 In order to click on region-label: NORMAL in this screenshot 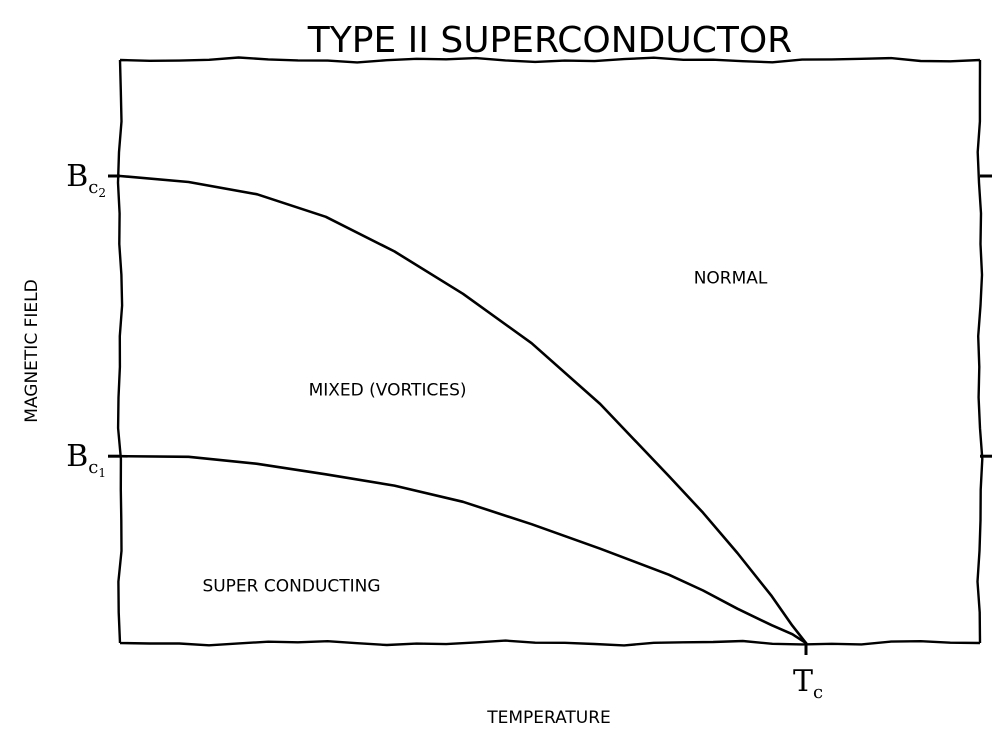, I will do `click(731, 278)`.